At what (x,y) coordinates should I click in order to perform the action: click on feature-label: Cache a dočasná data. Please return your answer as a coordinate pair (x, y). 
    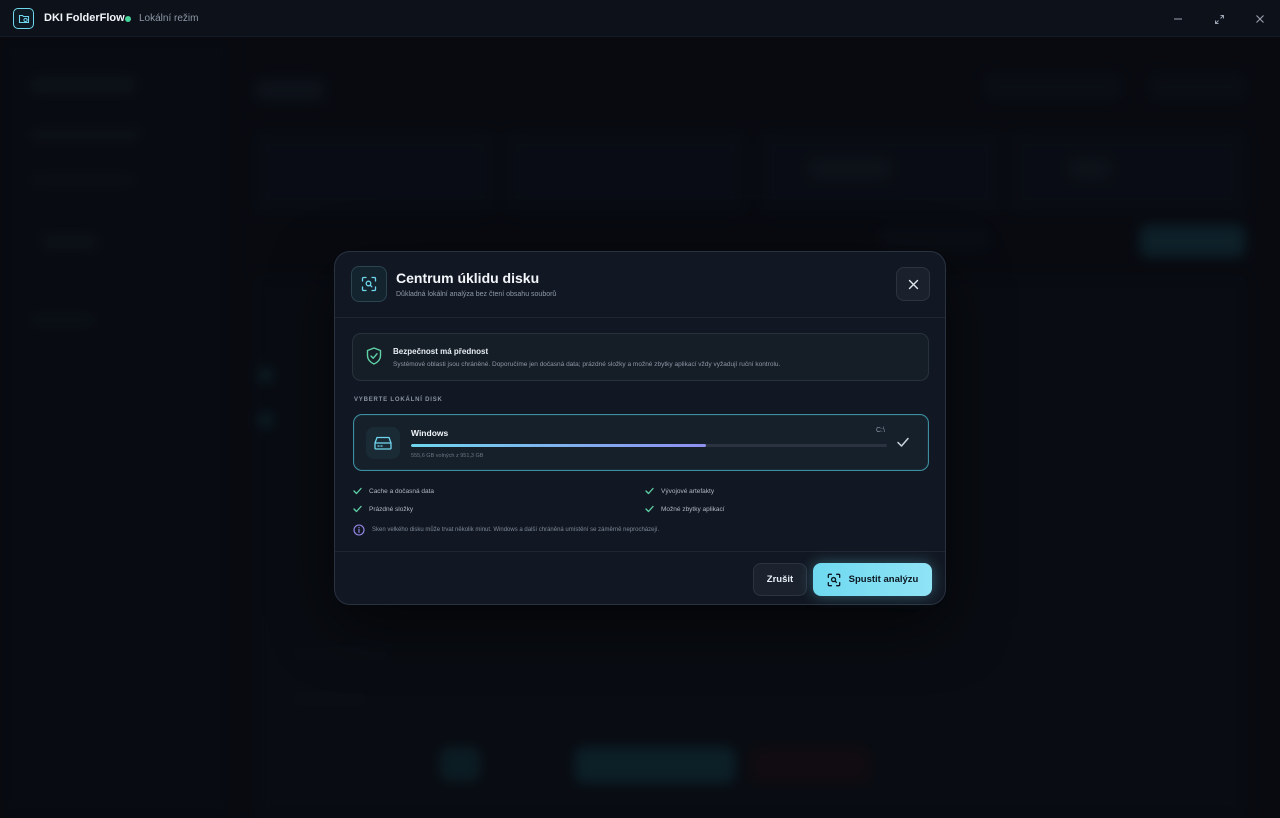
    Looking at the image, I should click on (402, 491).